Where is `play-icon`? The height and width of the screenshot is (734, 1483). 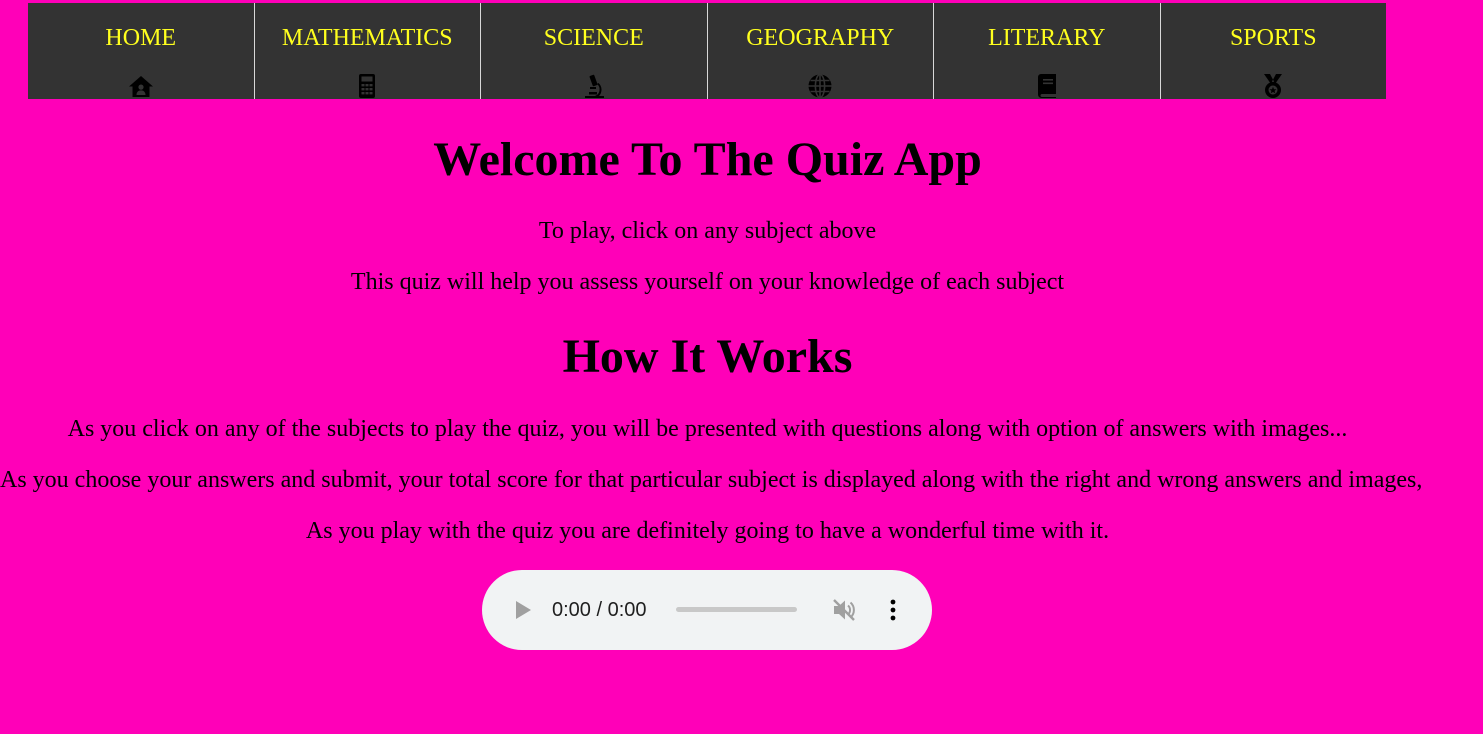 play-icon is located at coordinates (523, 610).